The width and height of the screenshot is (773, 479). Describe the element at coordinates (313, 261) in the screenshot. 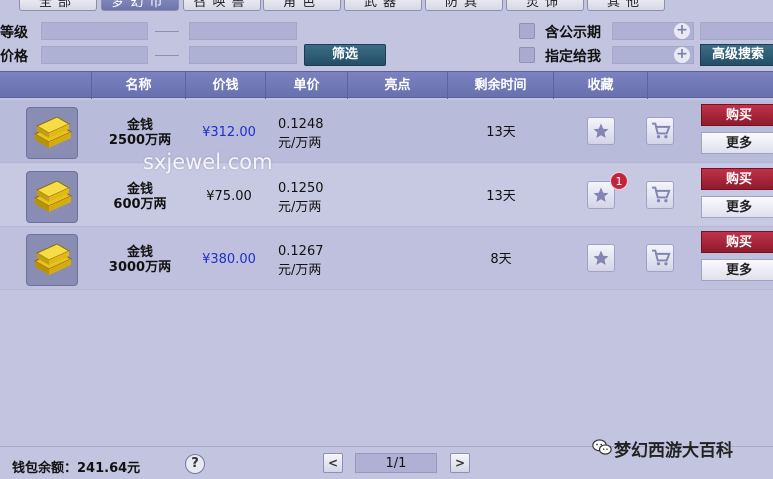

I see `unit-price: 0.1267 元/万两` at that location.